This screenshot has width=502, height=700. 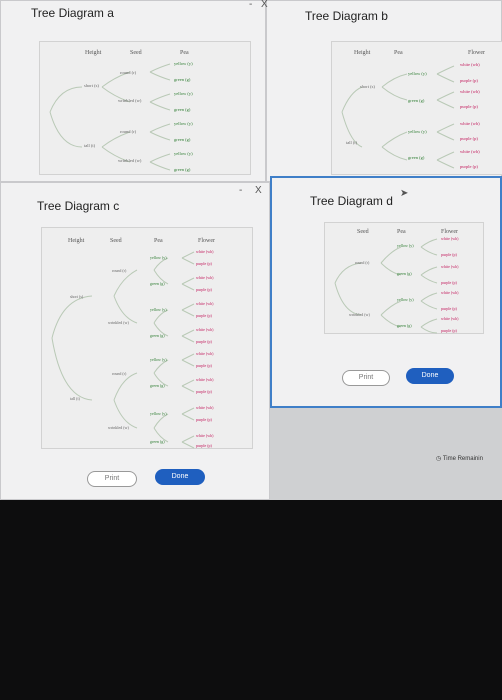 What do you see at coordinates (110, 117) in the screenshot?
I see `tree-a-branches` at bounding box center [110, 117].